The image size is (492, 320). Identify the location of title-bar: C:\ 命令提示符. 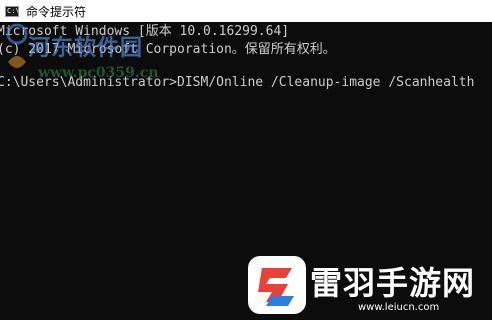
(246, 11).